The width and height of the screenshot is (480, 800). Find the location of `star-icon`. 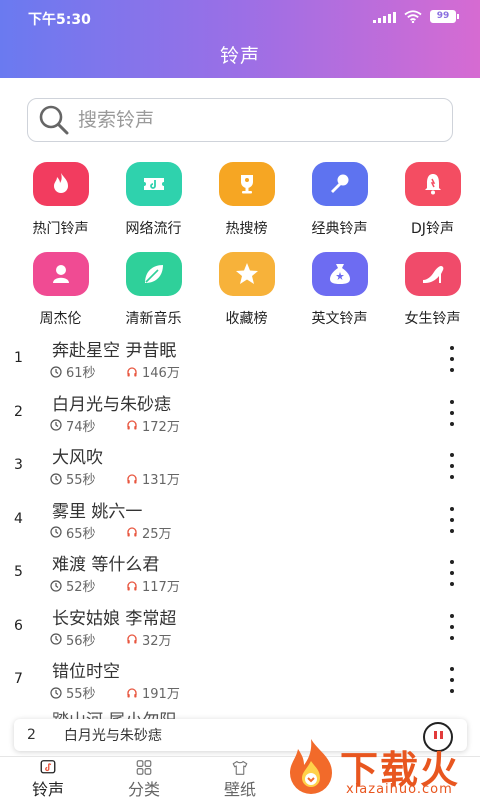

star-icon is located at coordinates (246, 274).